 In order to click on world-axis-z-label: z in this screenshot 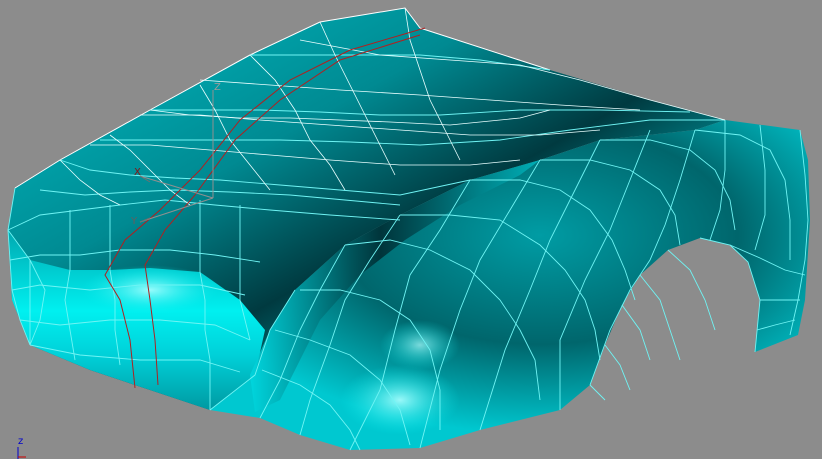, I will do `click(20, 441)`.